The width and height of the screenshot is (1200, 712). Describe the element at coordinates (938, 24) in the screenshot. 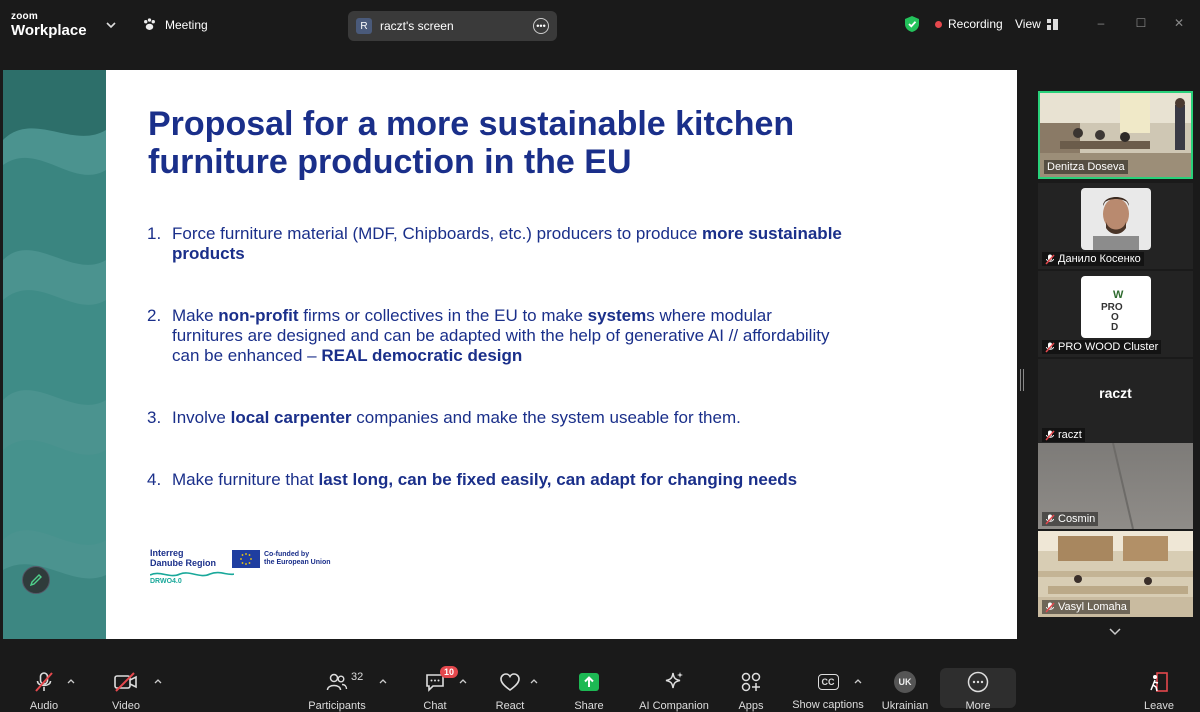

I see `recording-dot-icon` at that location.